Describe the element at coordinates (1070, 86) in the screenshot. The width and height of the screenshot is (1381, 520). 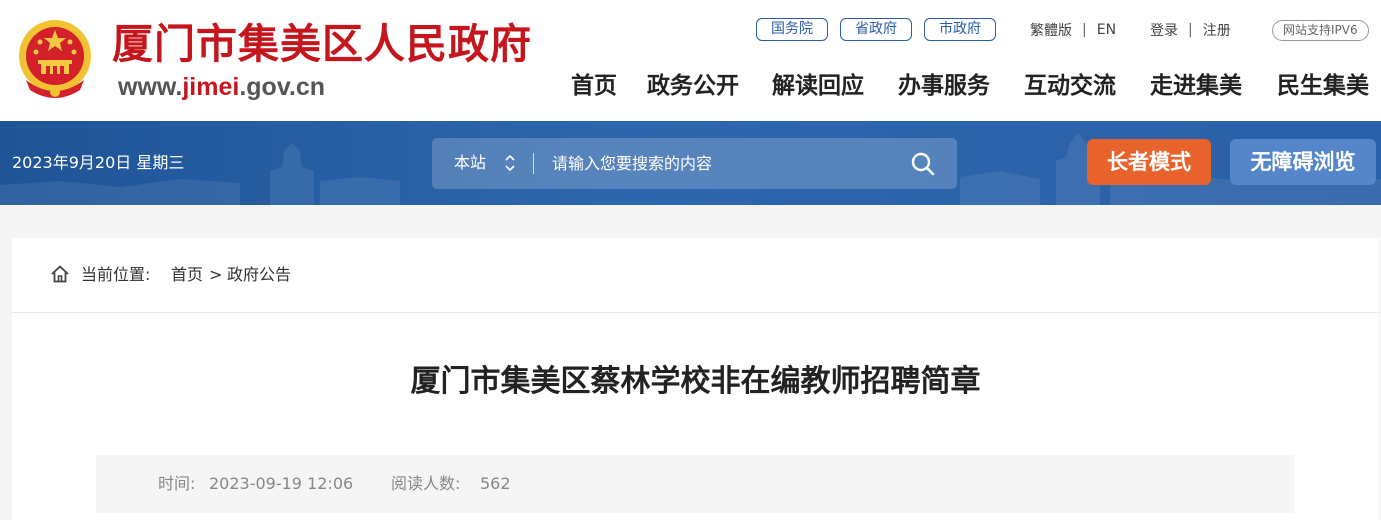
I see `nav-item-interaction: 互动交流` at that location.